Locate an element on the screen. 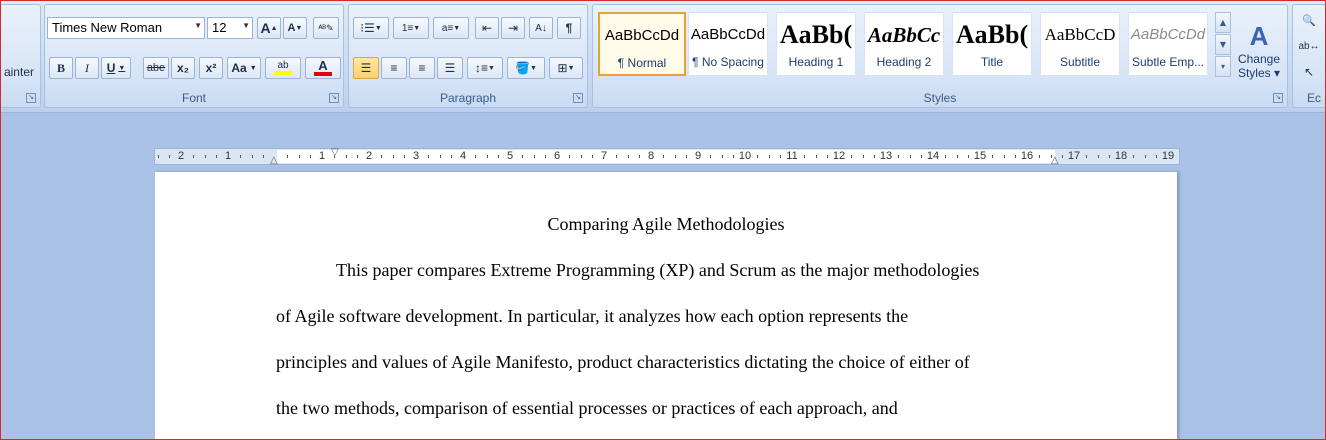  ruler-number: 5 is located at coordinates (510, 156).